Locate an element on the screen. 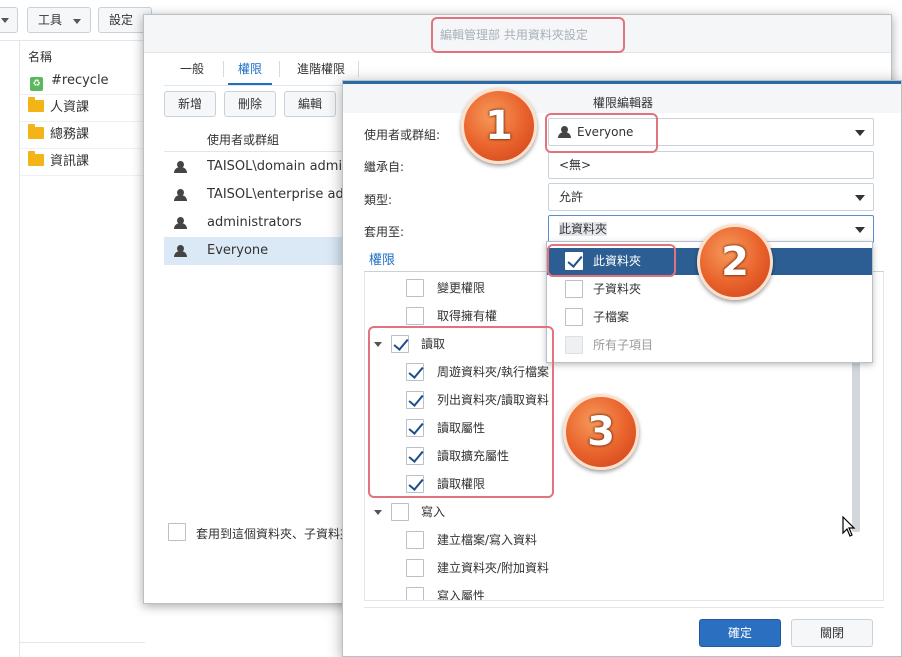  row-label: TAISOL\domain admins is located at coordinates (282, 166).